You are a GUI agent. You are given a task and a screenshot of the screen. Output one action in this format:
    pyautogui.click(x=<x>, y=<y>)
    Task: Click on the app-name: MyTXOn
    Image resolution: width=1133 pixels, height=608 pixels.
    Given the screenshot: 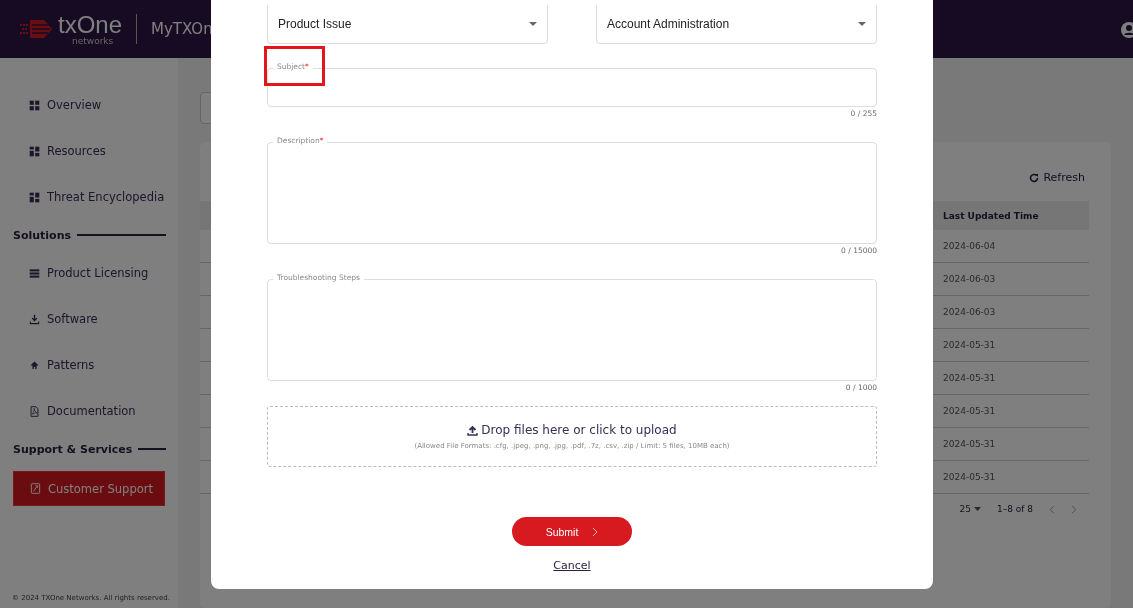 What is the action you would take?
    pyautogui.click(x=182, y=29)
    